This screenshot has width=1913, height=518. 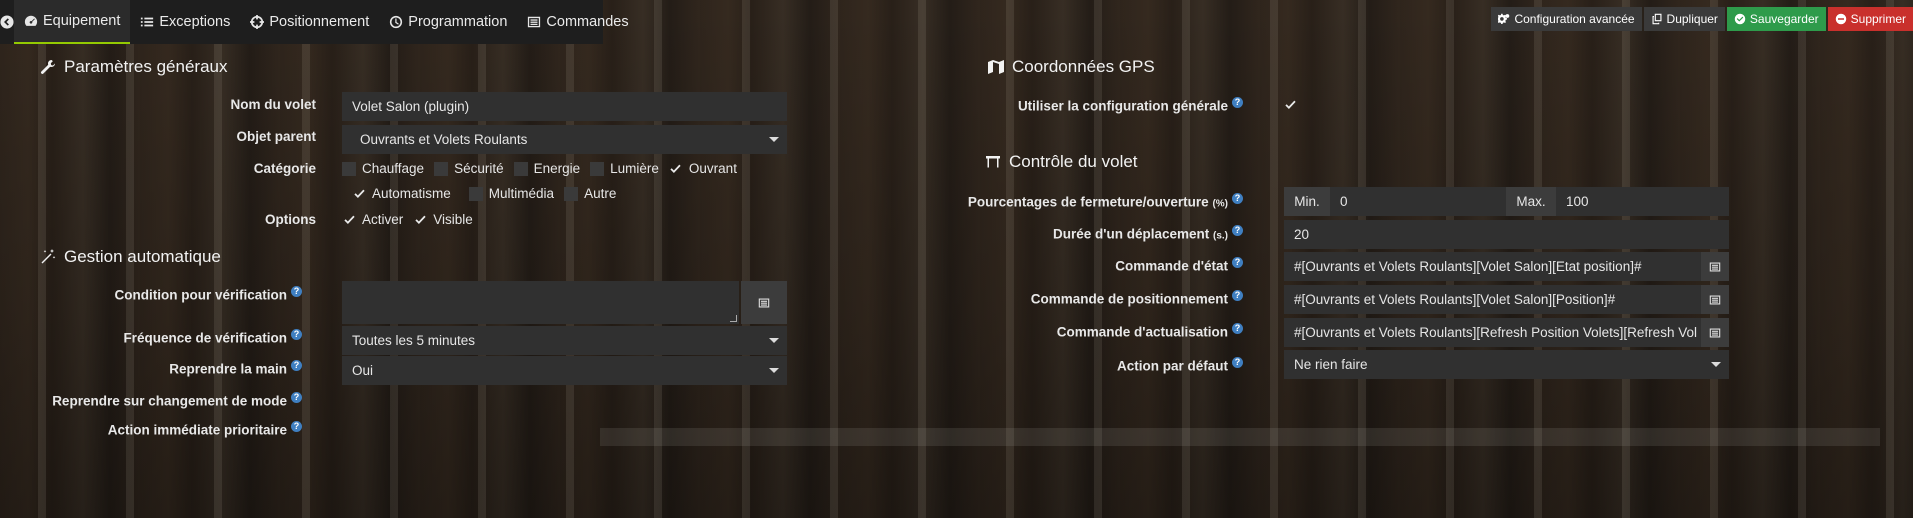 I want to click on option-visible: Visible, so click(x=443, y=219).